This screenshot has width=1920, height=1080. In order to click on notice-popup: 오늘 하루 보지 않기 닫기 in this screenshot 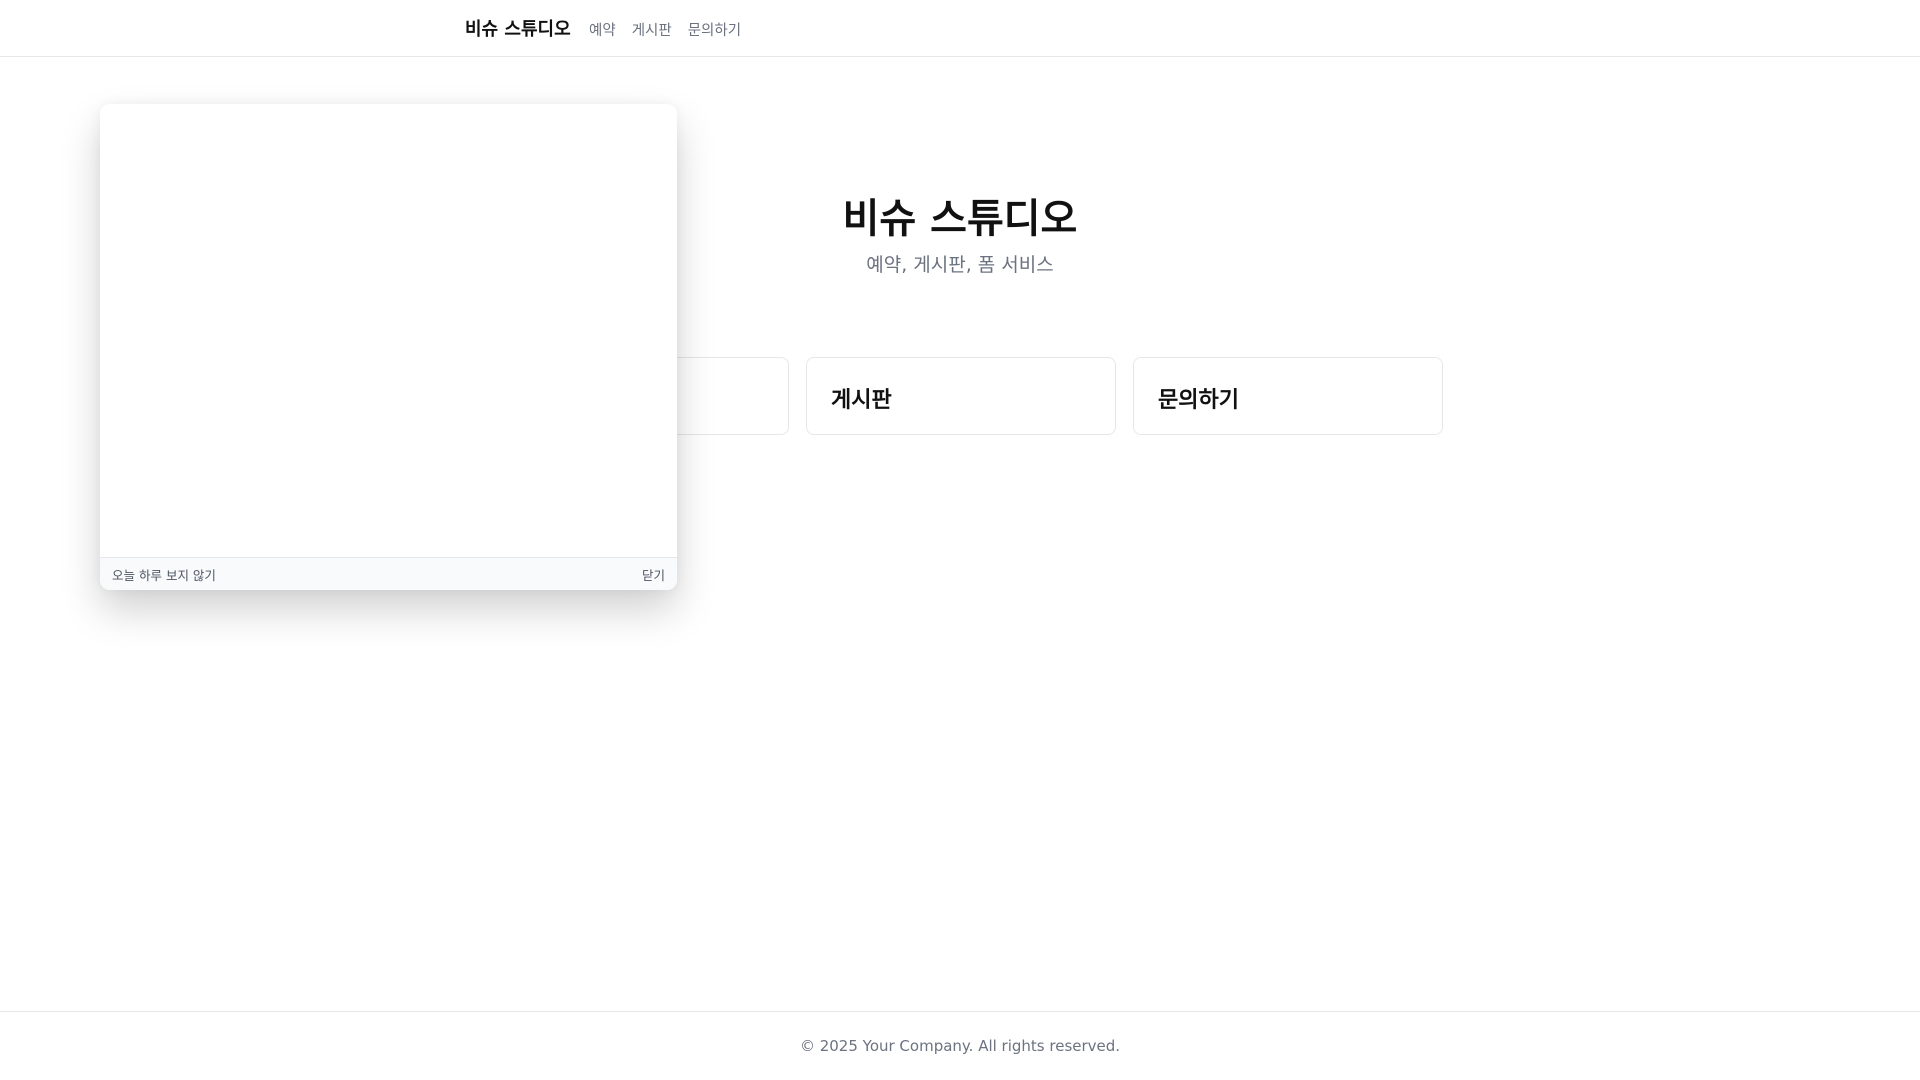, I will do `click(388, 347)`.